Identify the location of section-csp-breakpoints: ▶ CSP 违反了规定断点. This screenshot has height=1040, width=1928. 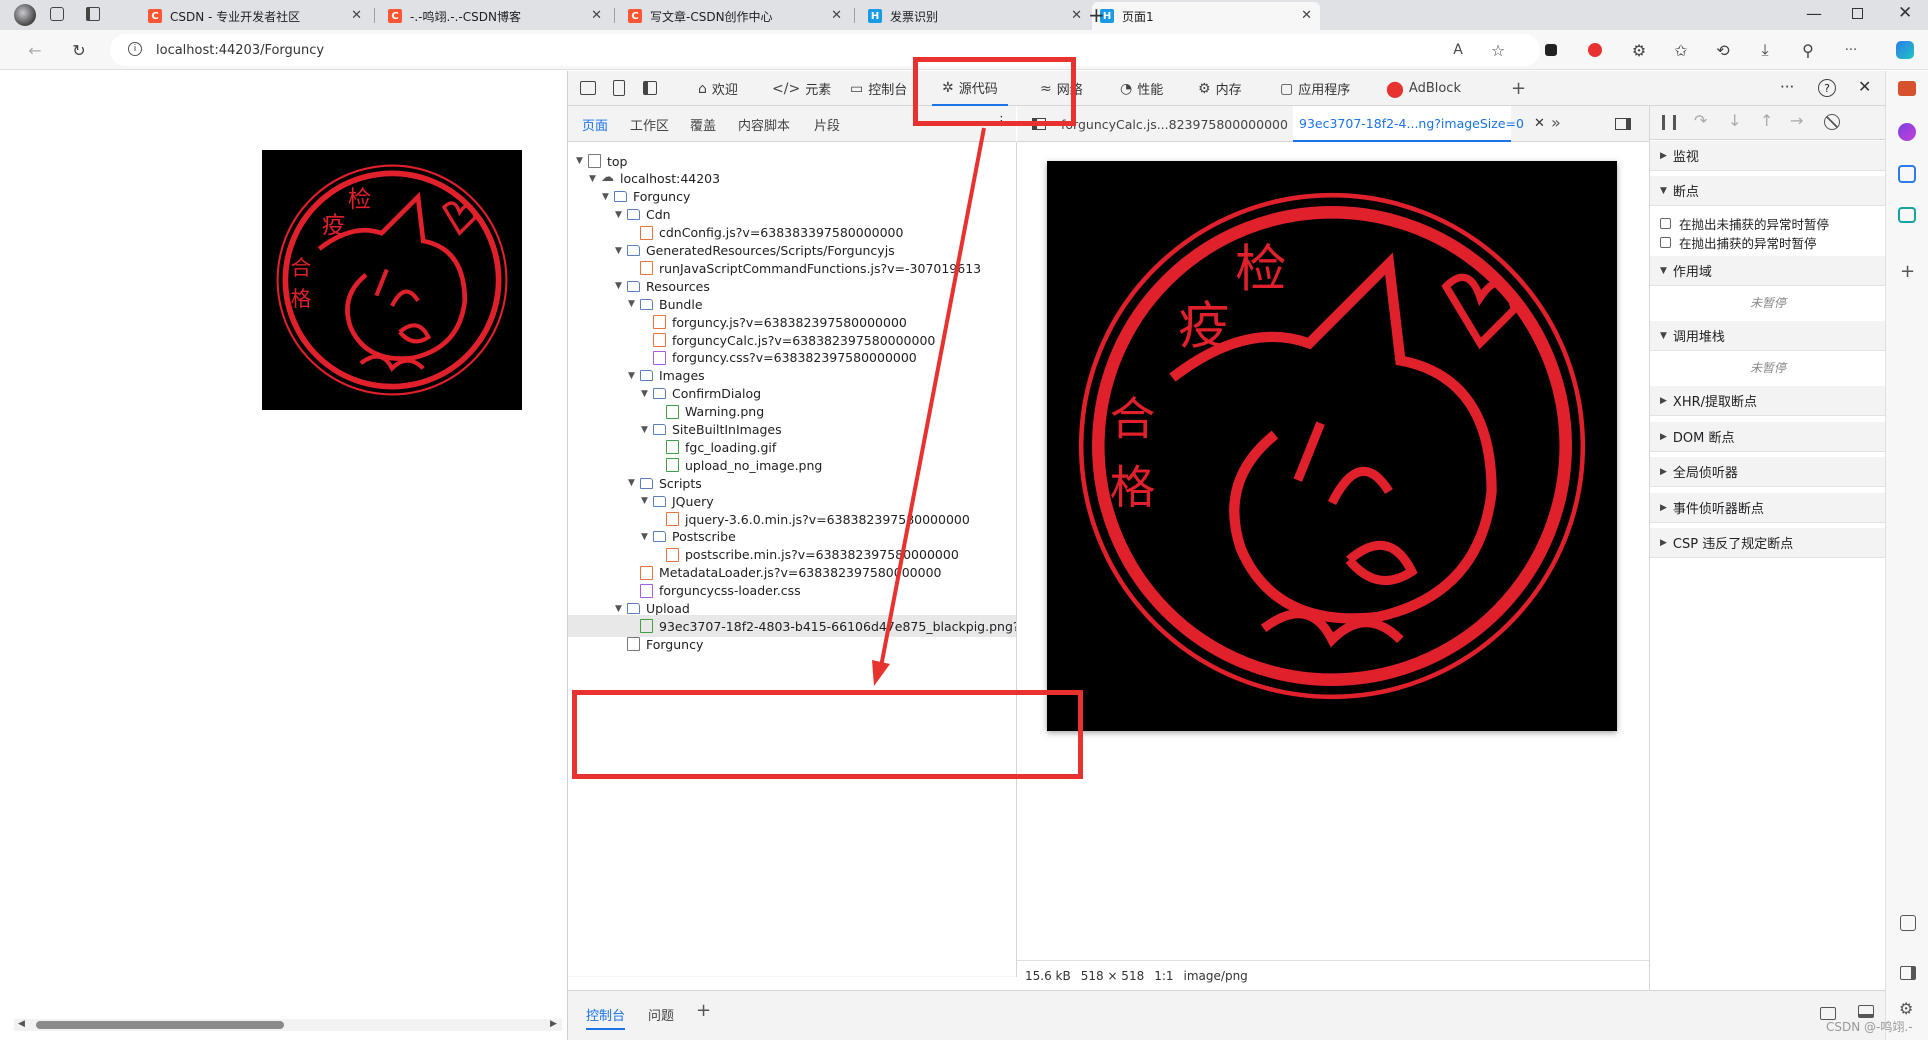
(1768, 543).